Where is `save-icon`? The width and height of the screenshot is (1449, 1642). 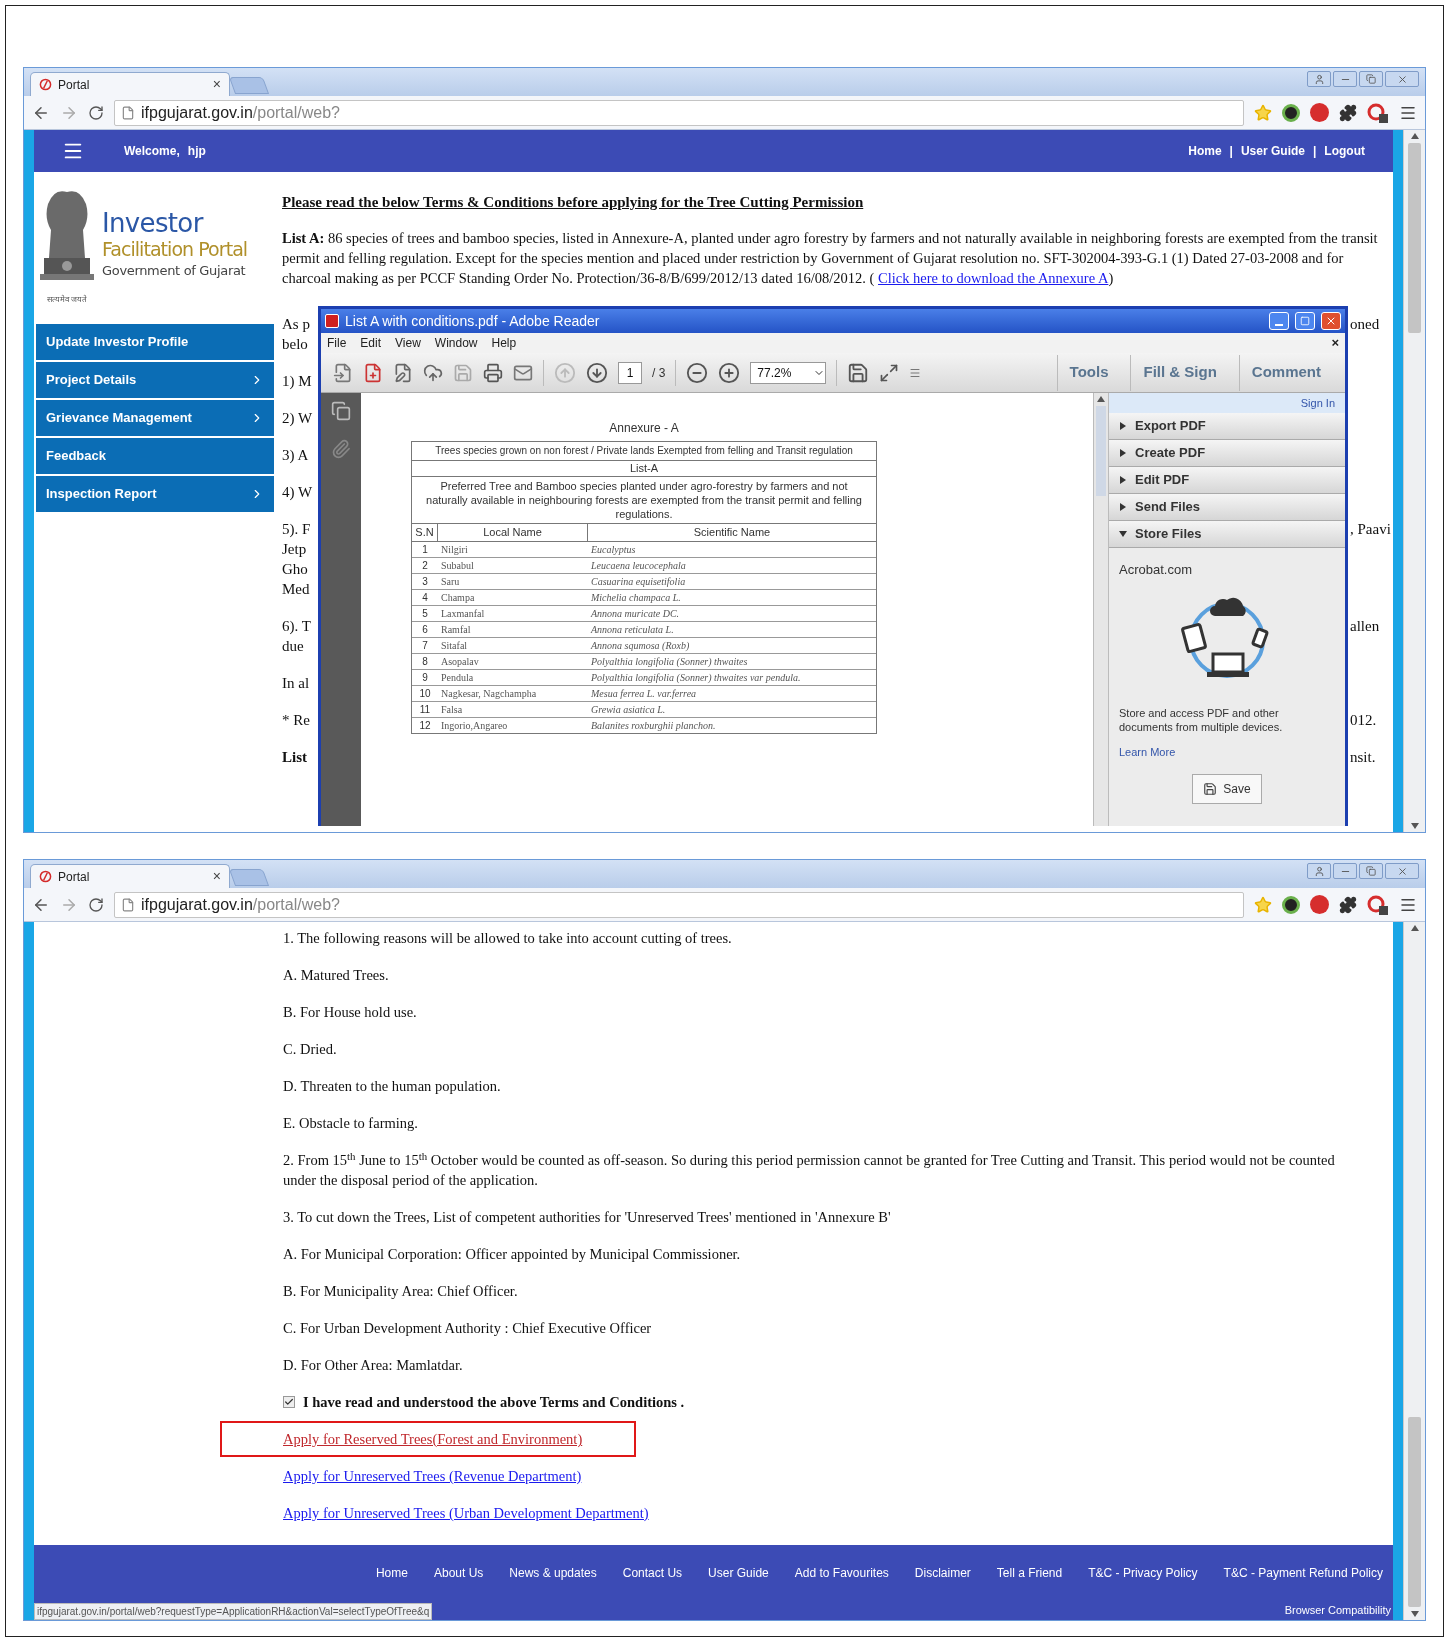 save-icon is located at coordinates (463, 372).